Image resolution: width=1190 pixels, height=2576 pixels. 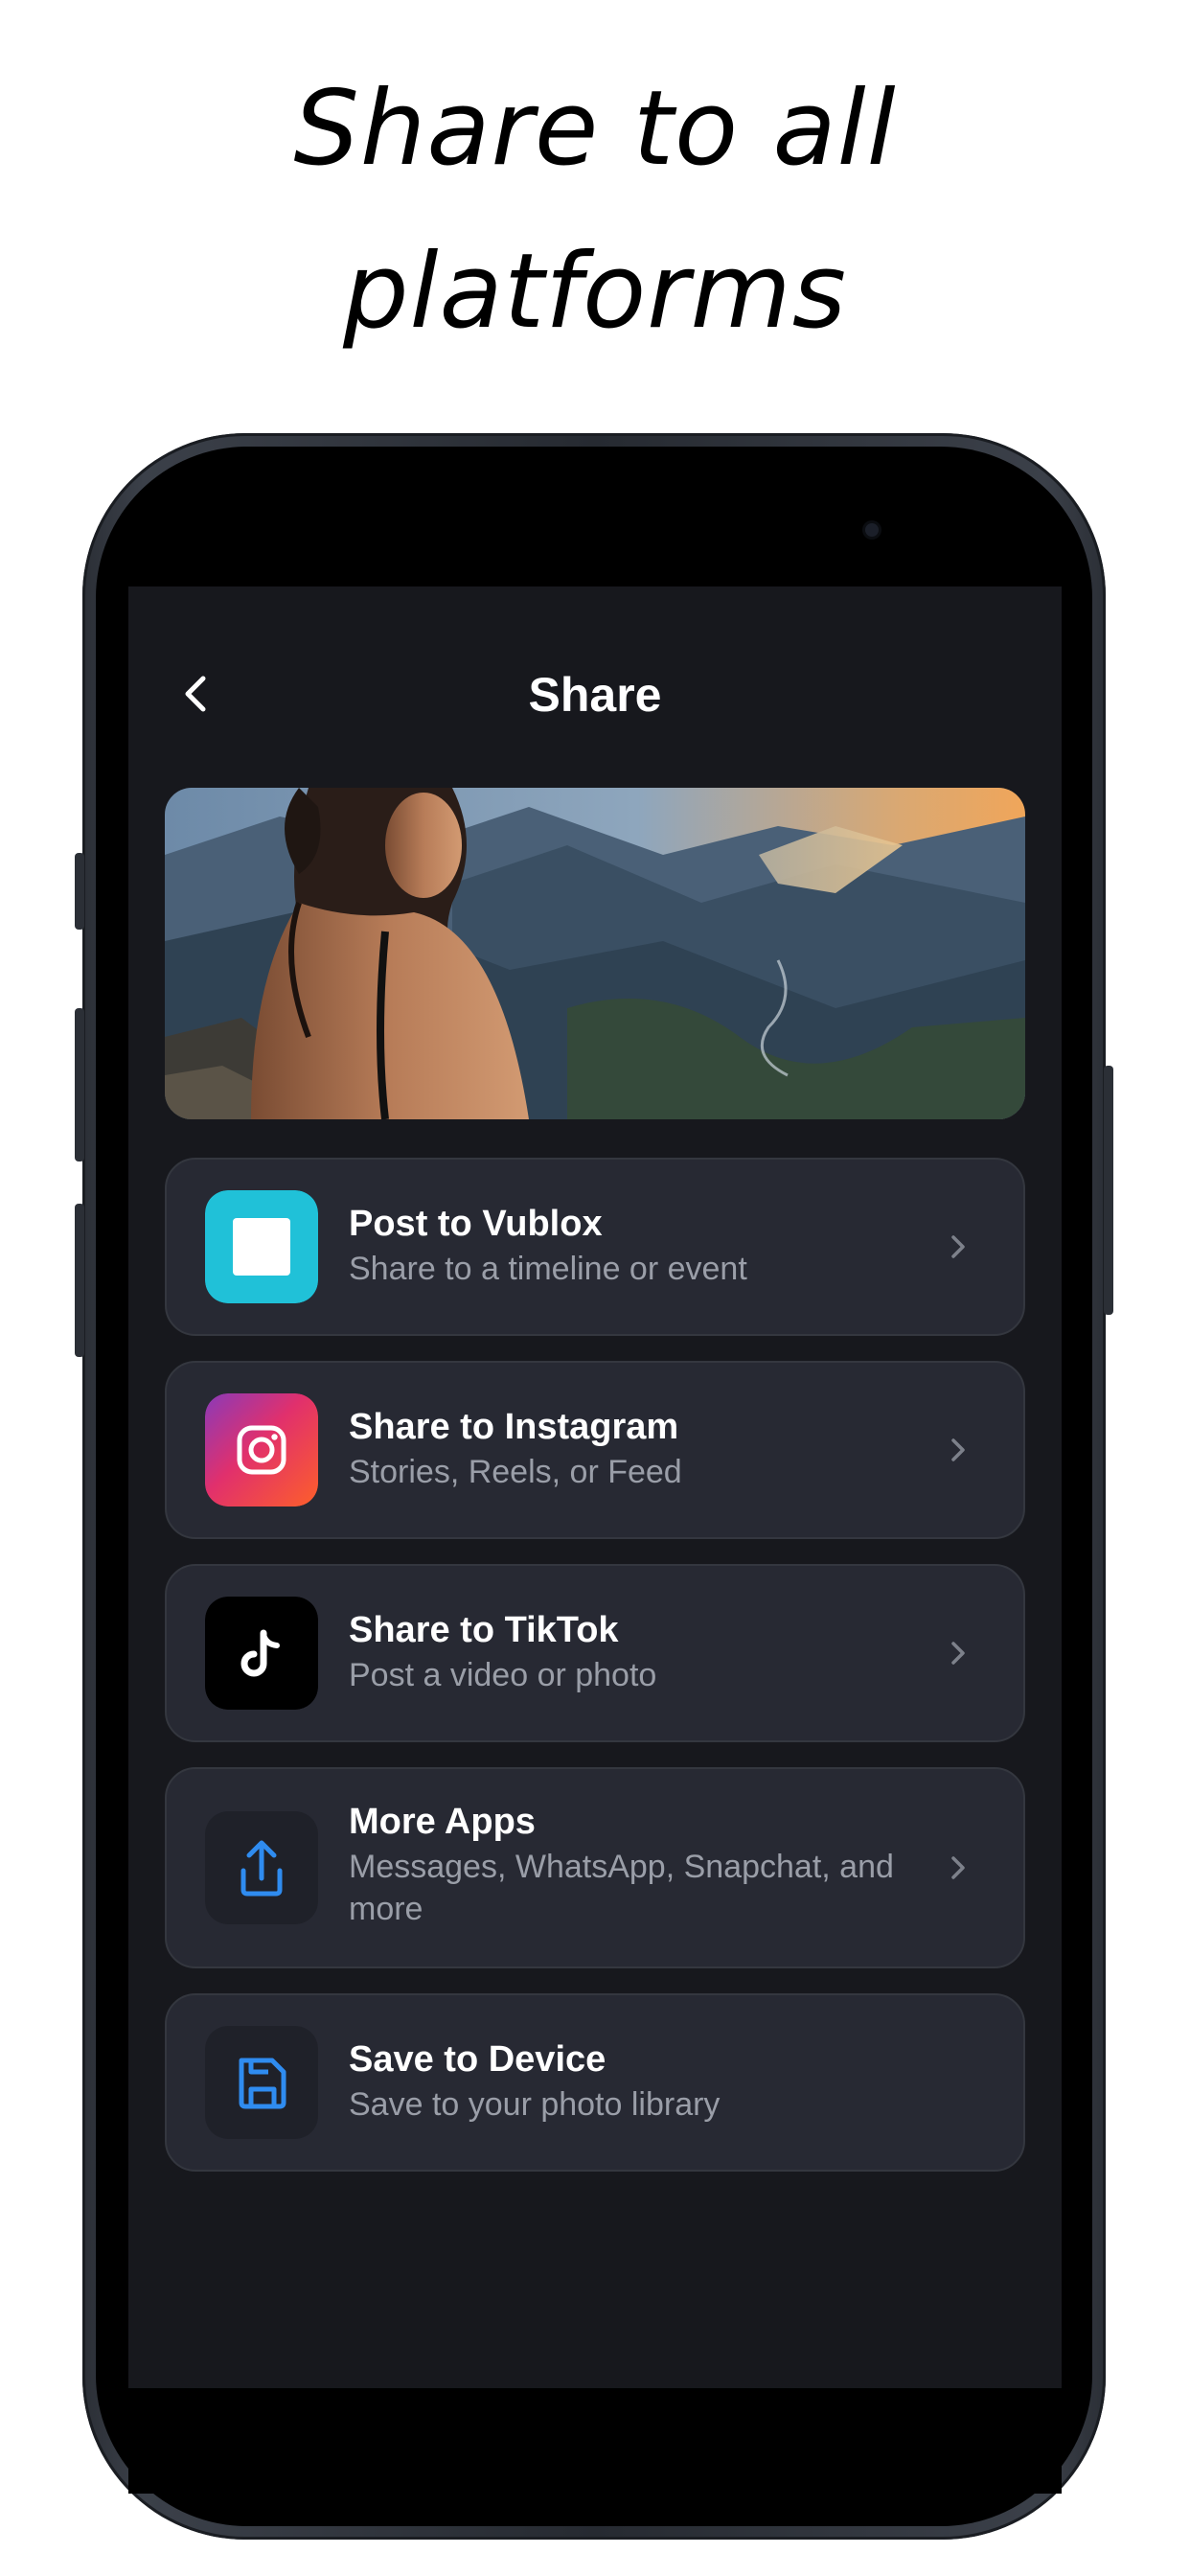 I want to click on phone-volume-up-button, so click(x=80, y=1085).